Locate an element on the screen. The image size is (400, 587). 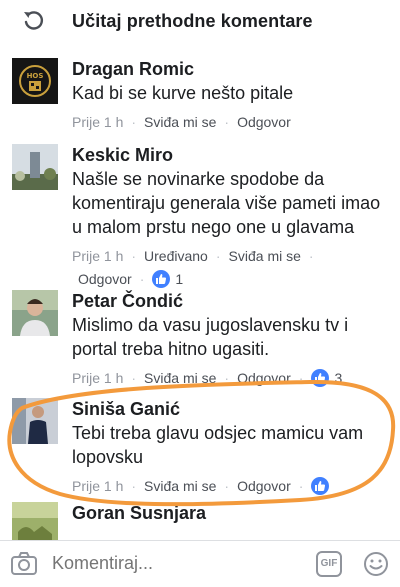
comment-author: Dragan Romic is located at coordinates (232, 69).